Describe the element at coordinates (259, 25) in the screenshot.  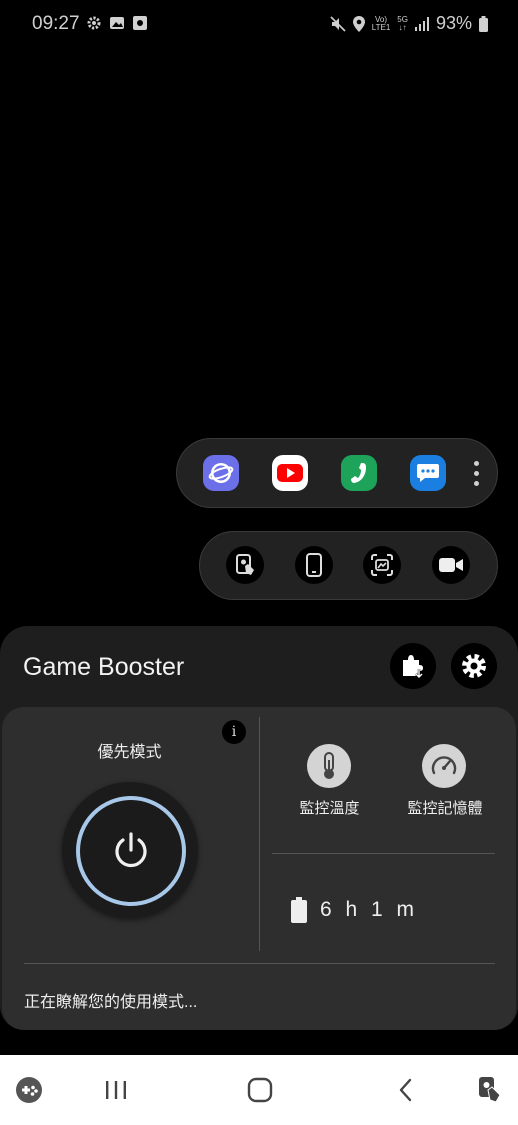
I see `status-bar: 09:27 Vo) LTE1 5G ↓↑ 93%` at that location.